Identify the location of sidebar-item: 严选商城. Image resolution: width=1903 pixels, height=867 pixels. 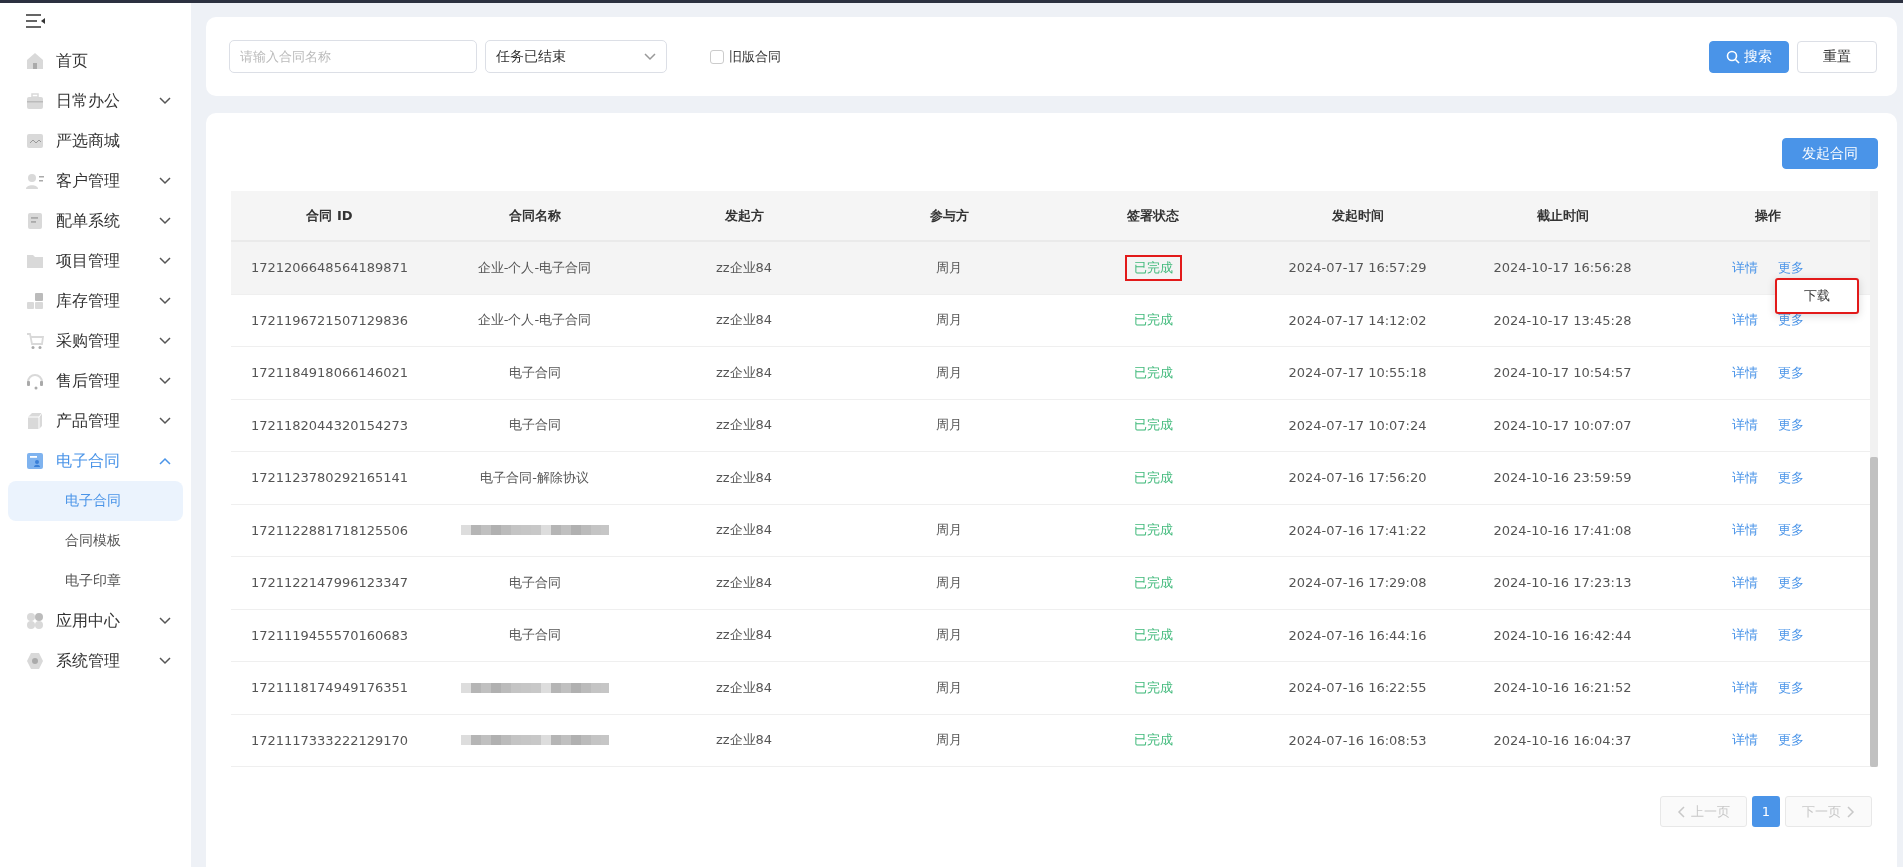
(95, 141).